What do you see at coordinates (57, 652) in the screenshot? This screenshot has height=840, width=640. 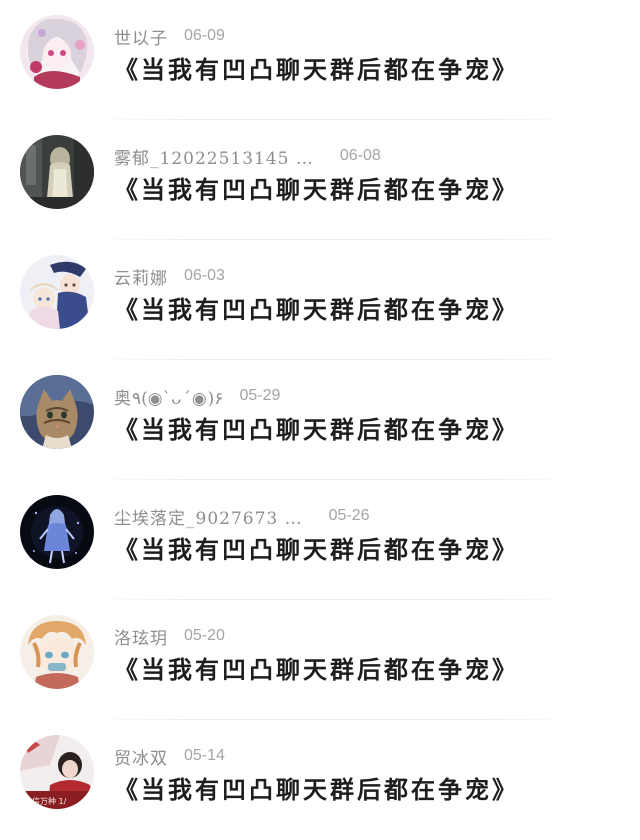 I see `avatar-anime-boy-orange-icon` at bounding box center [57, 652].